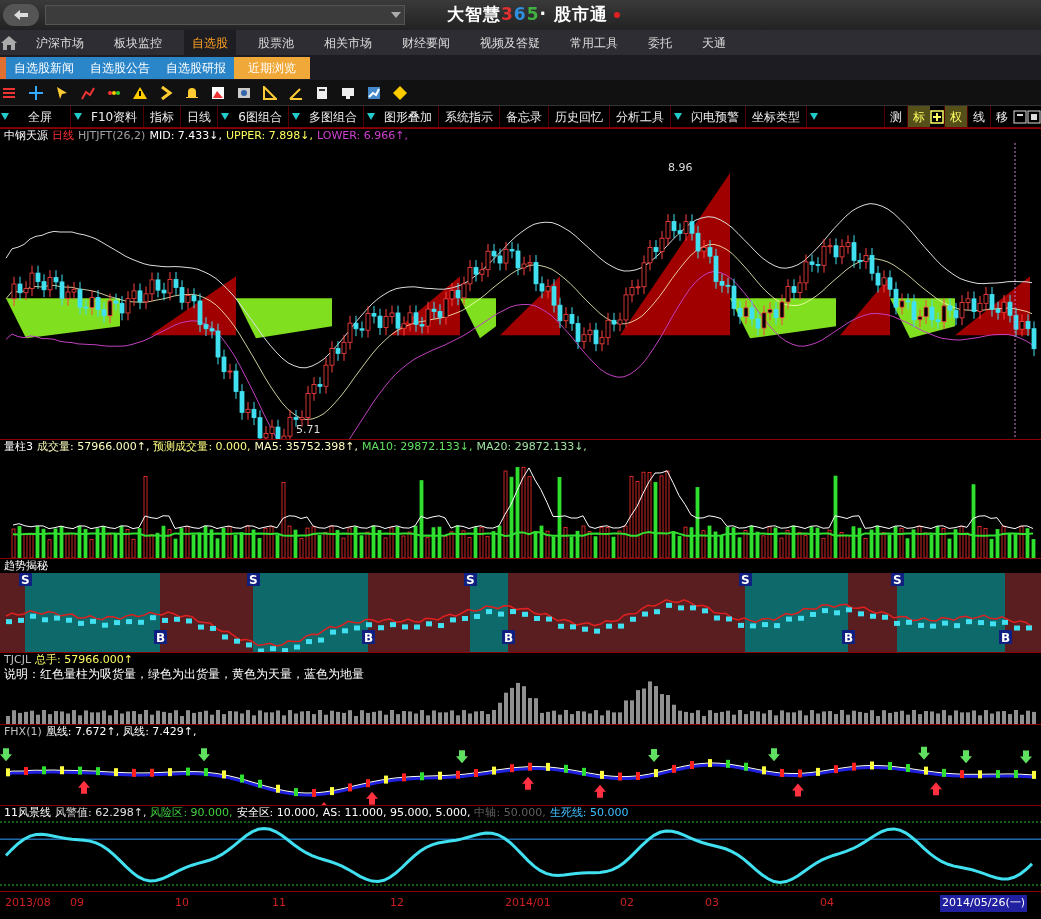 Image resolution: width=1041 pixels, height=919 pixels. What do you see at coordinates (527, 15) in the screenshot?
I see `app-title: 大智慧365· 股市通` at bounding box center [527, 15].